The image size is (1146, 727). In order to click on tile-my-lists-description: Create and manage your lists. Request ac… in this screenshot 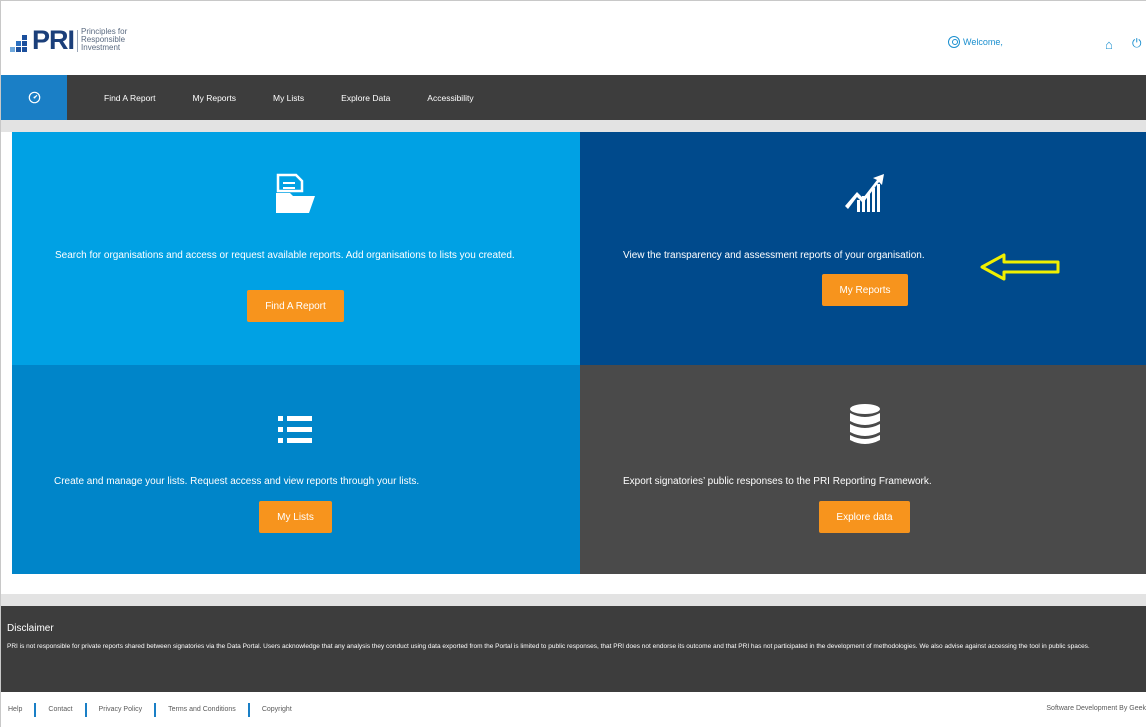, I will do `click(237, 481)`.